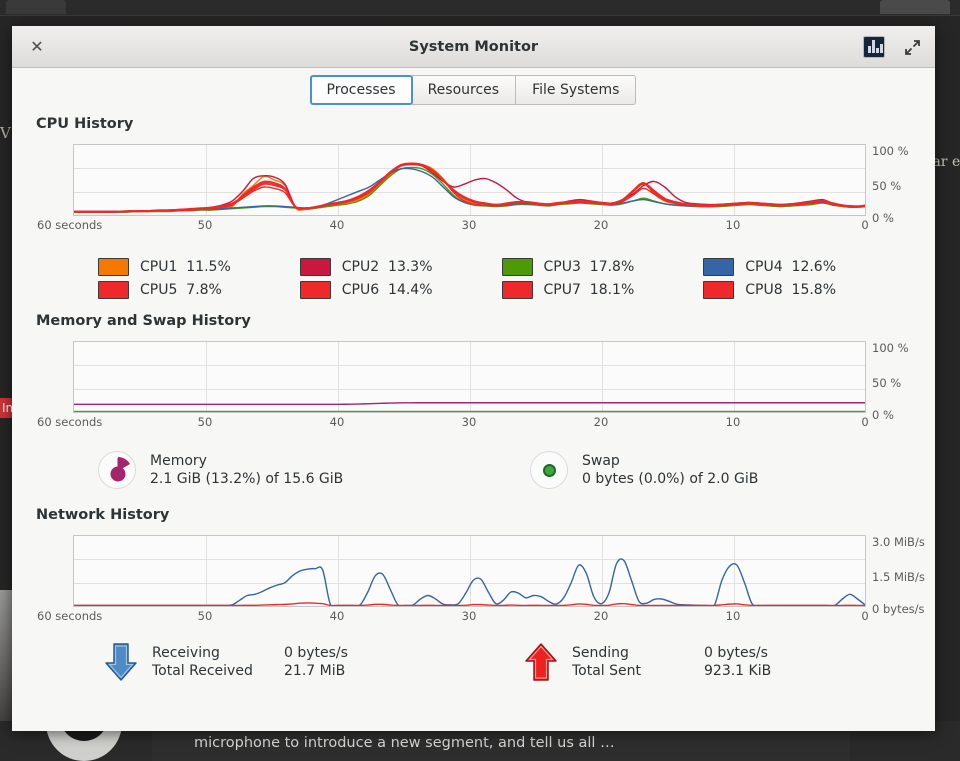 The width and height of the screenshot is (960, 761). I want to click on network-y-axis: 3.0 MiB/s 1.5 MiB/s 0 bytes/s, so click(903, 573).